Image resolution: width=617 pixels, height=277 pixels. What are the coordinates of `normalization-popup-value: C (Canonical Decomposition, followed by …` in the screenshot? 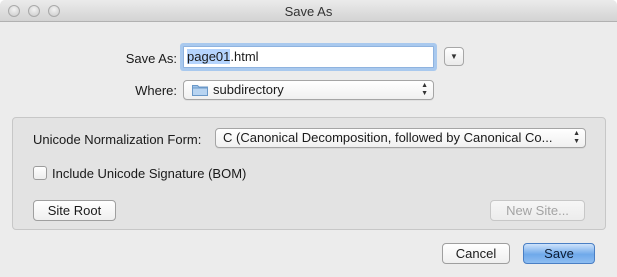 It's located at (388, 137).